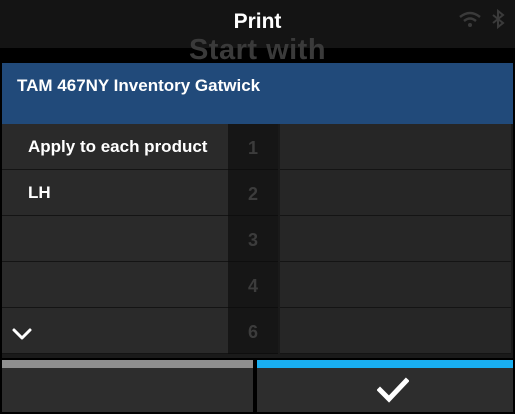 The image size is (515, 414). Describe the element at coordinates (127, 364) in the screenshot. I see `cancel-button-indicator` at that location.